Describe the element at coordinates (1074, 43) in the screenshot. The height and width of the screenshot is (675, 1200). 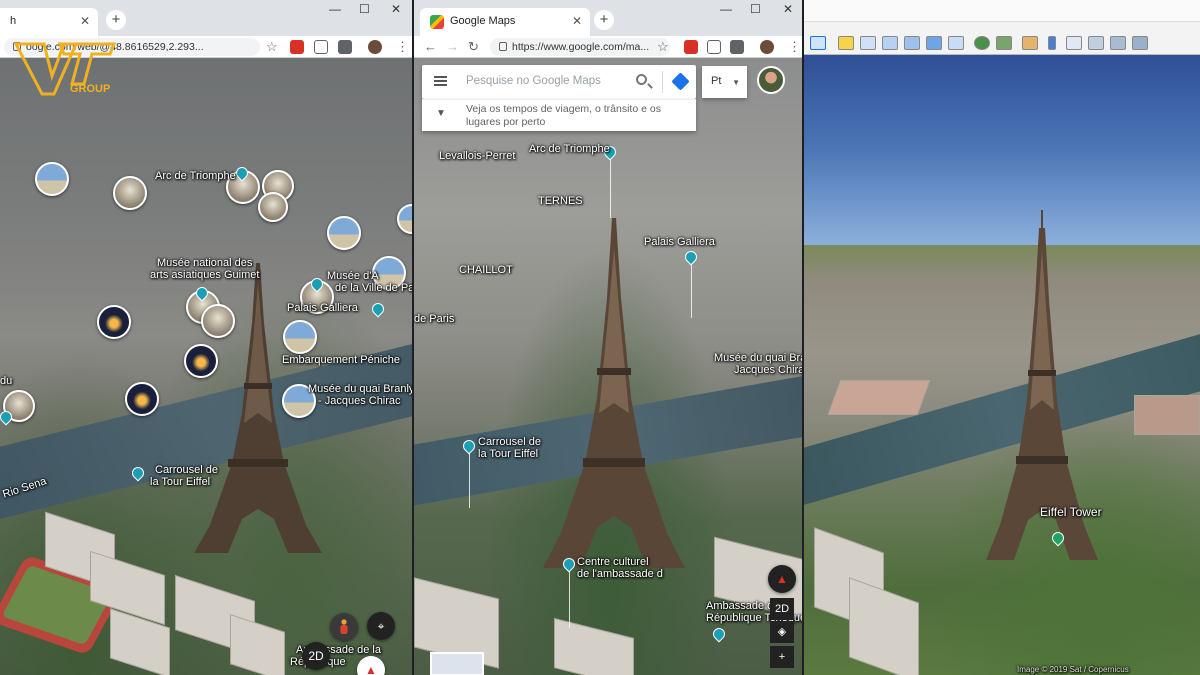
I see `email-icon` at that location.